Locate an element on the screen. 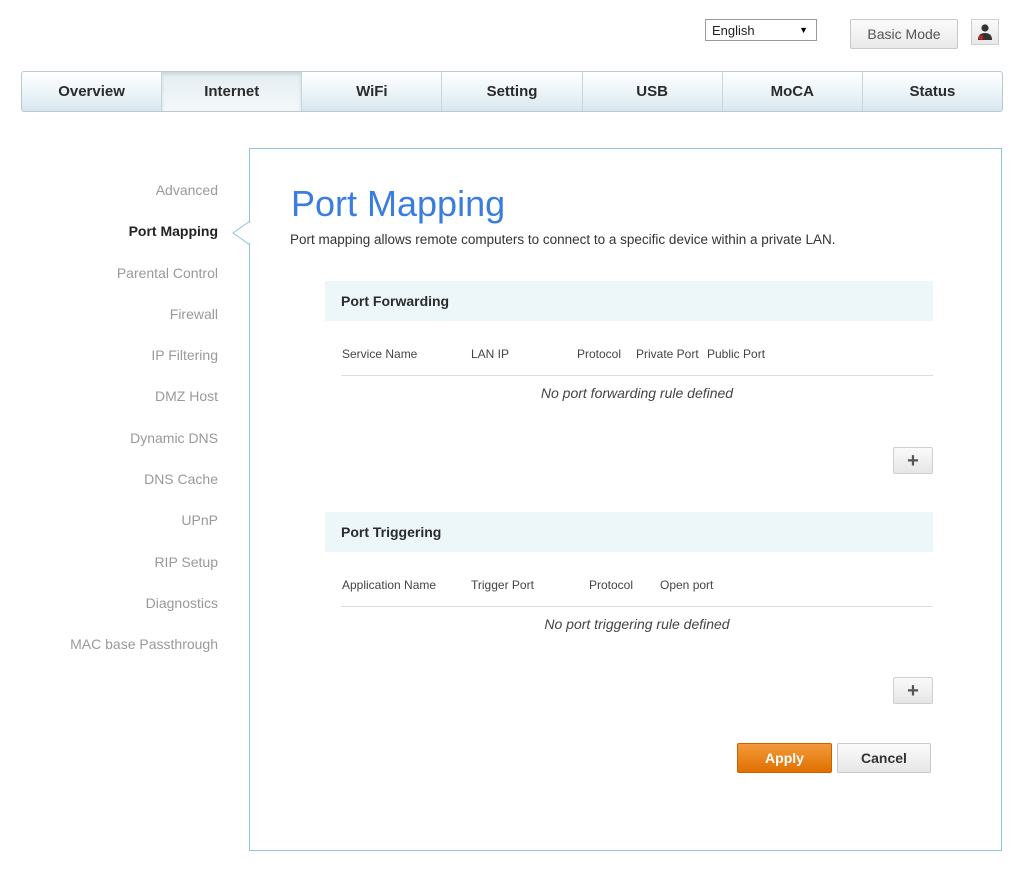 The height and width of the screenshot is (869, 1021). tab-status: Status is located at coordinates (932, 91).